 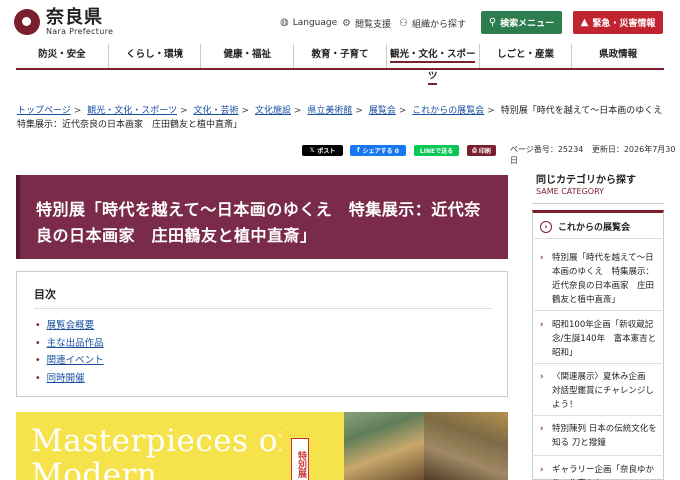 What do you see at coordinates (624, 24) in the screenshot?
I see `emergency-label: 緊急・災害情報` at bounding box center [624, 24].